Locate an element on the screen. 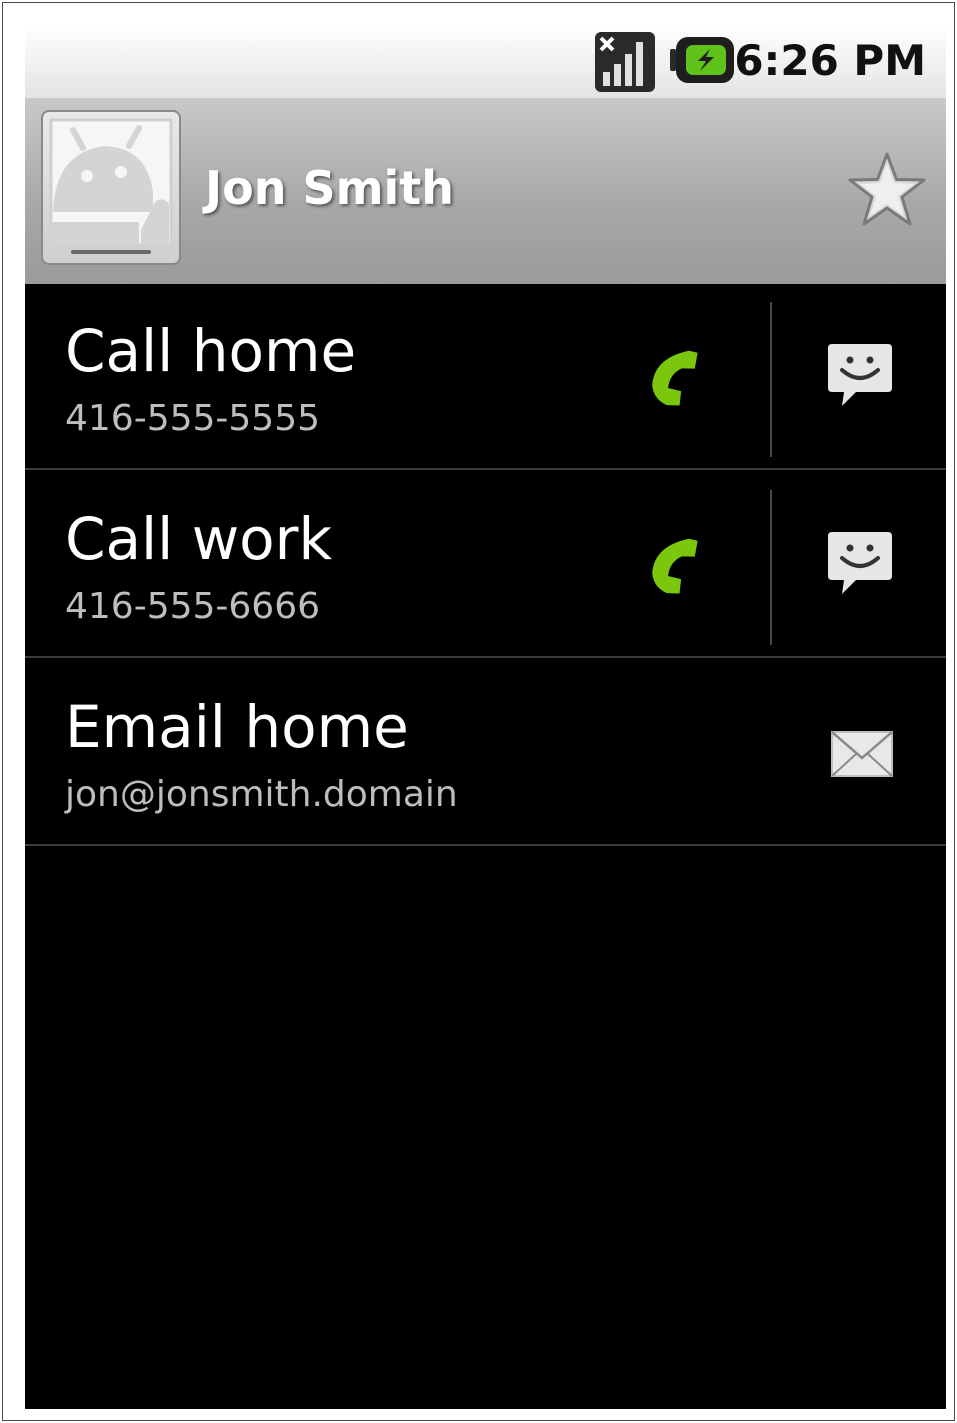 The height and width of the screenshot is (1423, 957). star-outline-icon is located at coordinates (887, 190).